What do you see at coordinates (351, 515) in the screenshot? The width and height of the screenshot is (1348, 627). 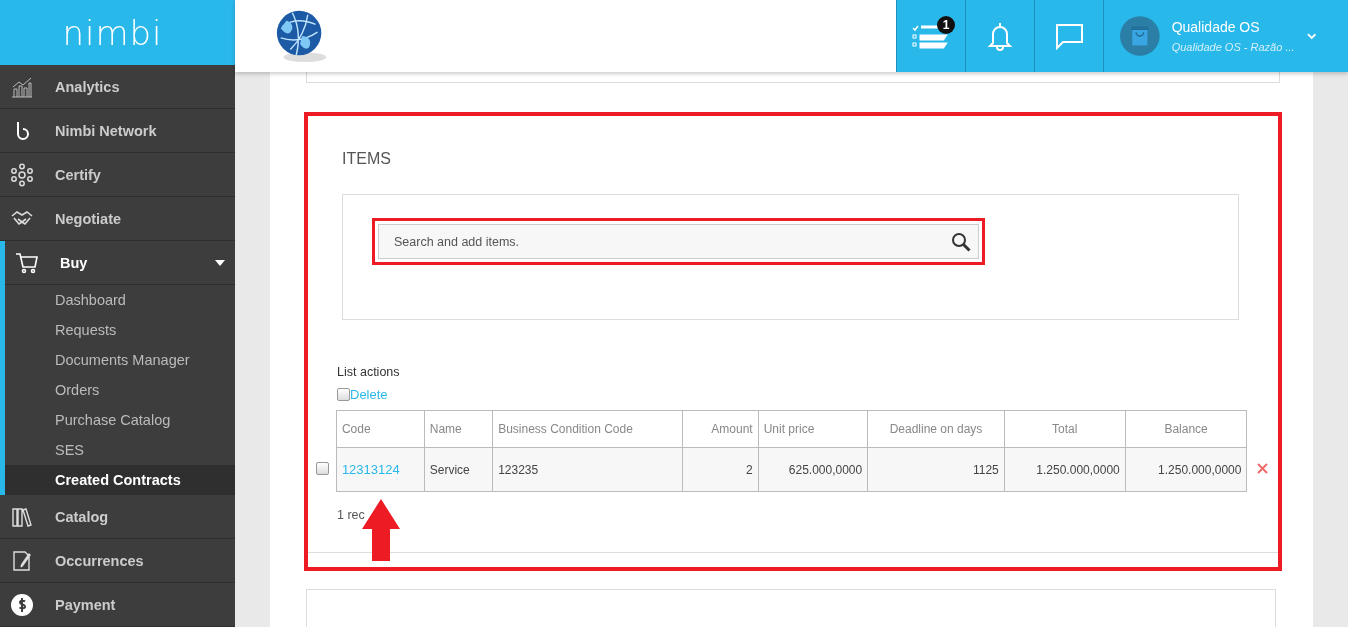 I see `record-count: 1 rec` at bounding box center [351, 515].